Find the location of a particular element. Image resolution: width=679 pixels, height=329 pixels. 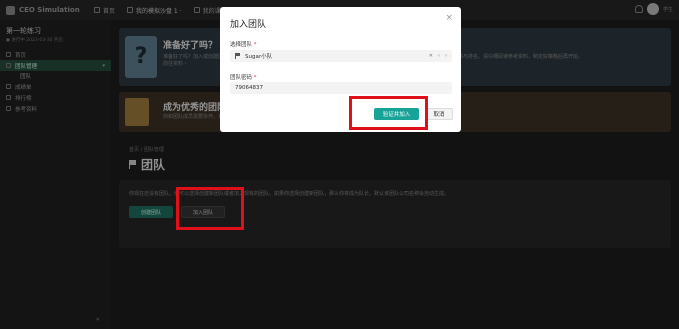

team-select-label-text: 选择团队 is located at coordinates (241, 45).